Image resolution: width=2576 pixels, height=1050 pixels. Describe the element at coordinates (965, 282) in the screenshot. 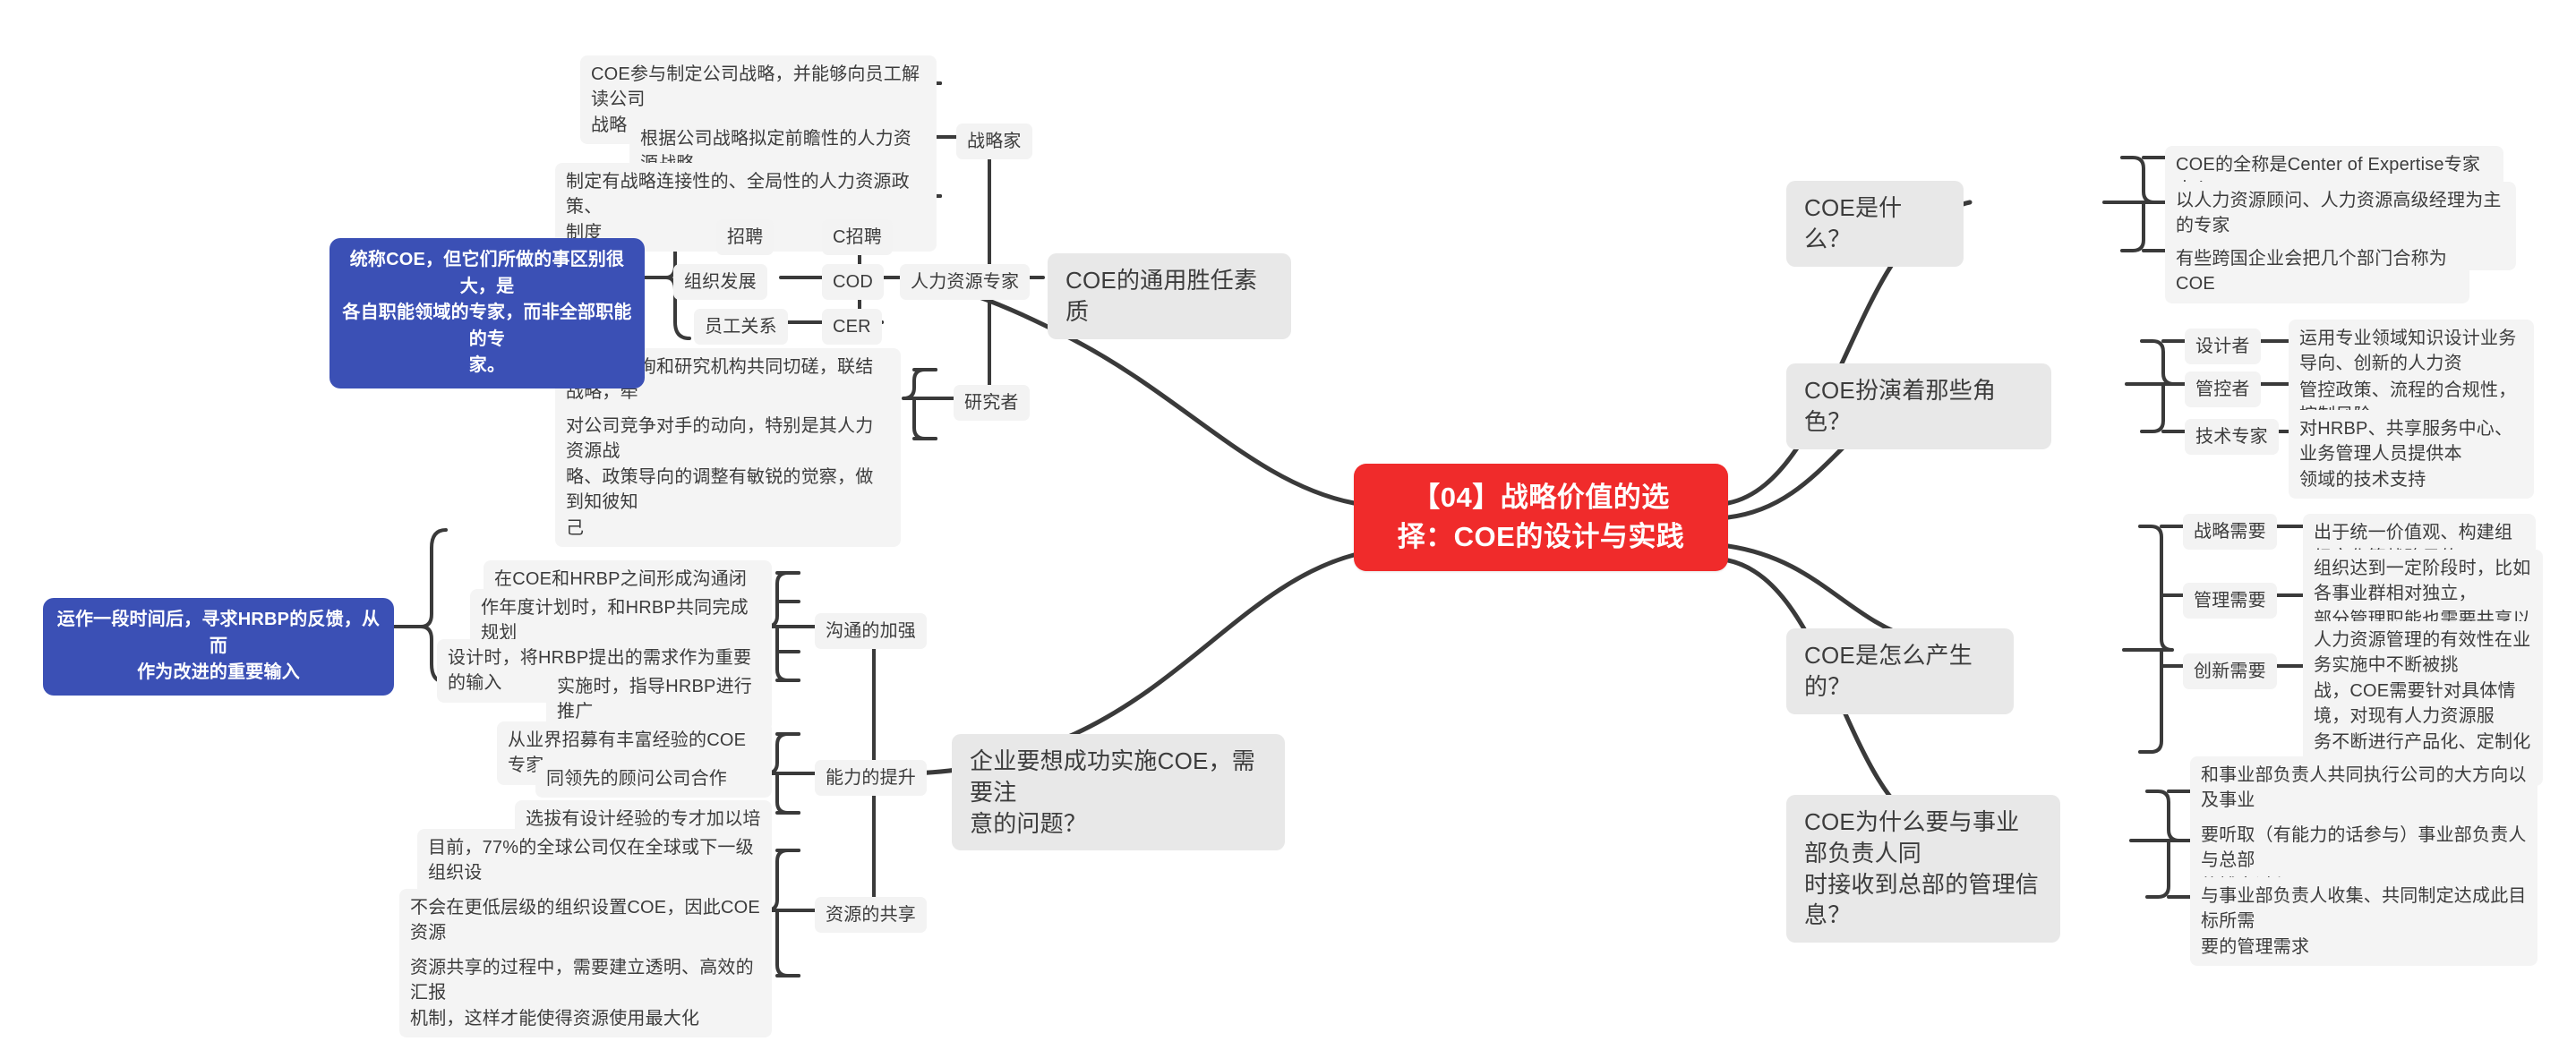

I see `group-hr-expert: 人力资源专家` at that location.